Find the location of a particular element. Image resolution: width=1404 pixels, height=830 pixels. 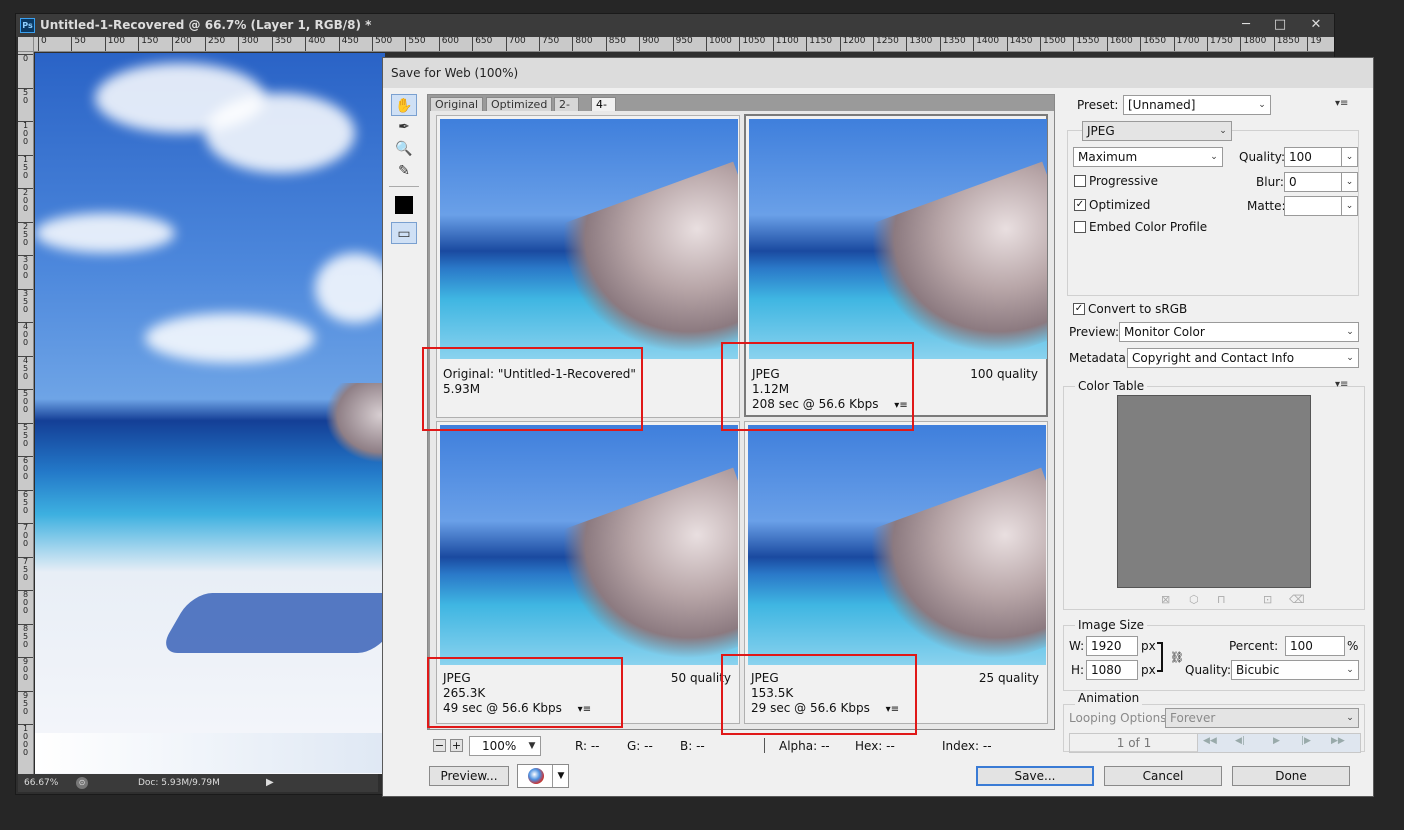

ruler-tick: 600 is located at coordinates (448, 44).